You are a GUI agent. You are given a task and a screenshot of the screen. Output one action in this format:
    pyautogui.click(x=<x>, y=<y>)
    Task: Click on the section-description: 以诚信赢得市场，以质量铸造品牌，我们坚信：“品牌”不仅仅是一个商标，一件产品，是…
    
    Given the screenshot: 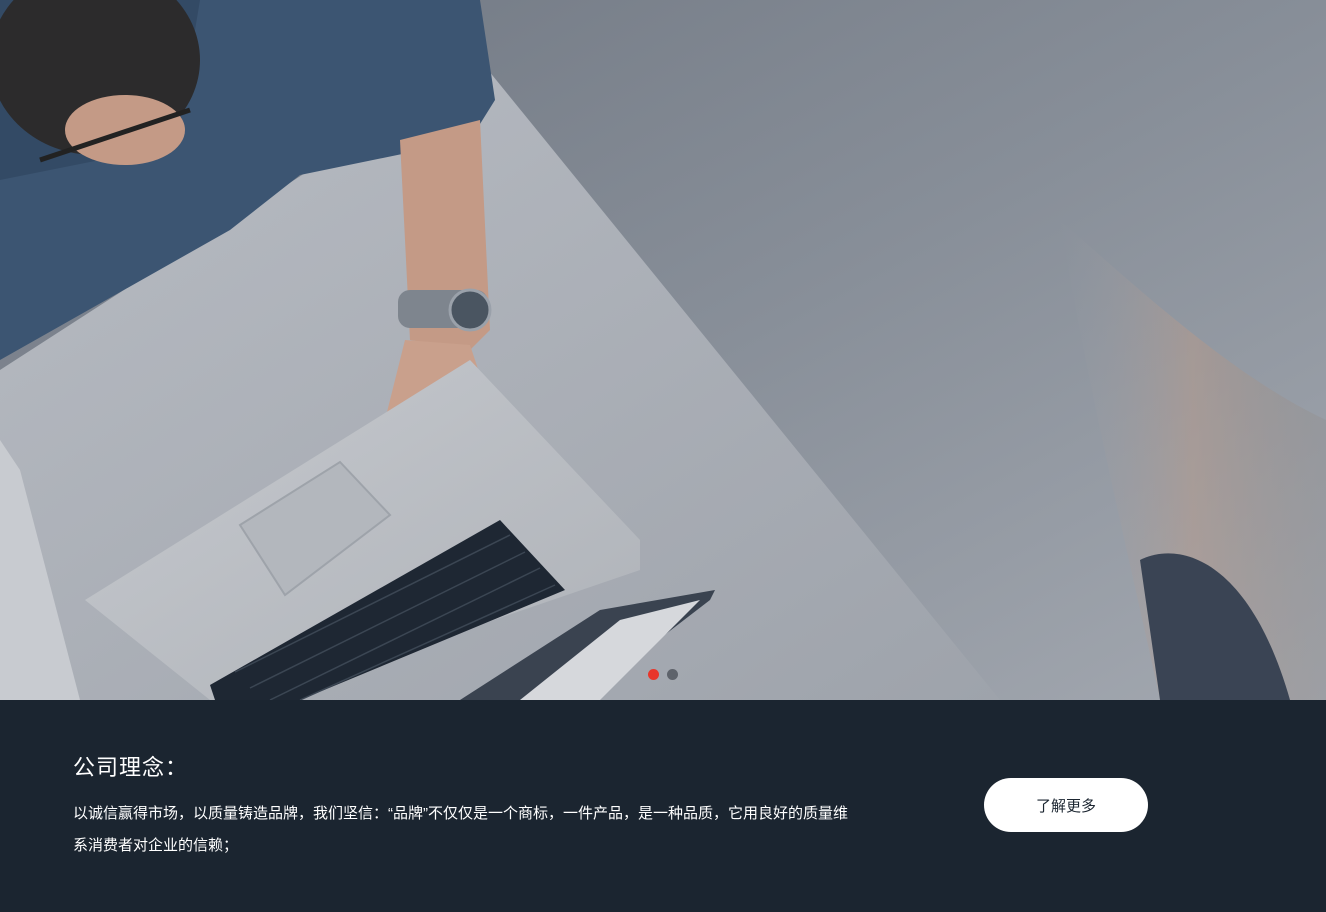 What is the action you would take?
    pyautogui.click(x=460, y=829)
    